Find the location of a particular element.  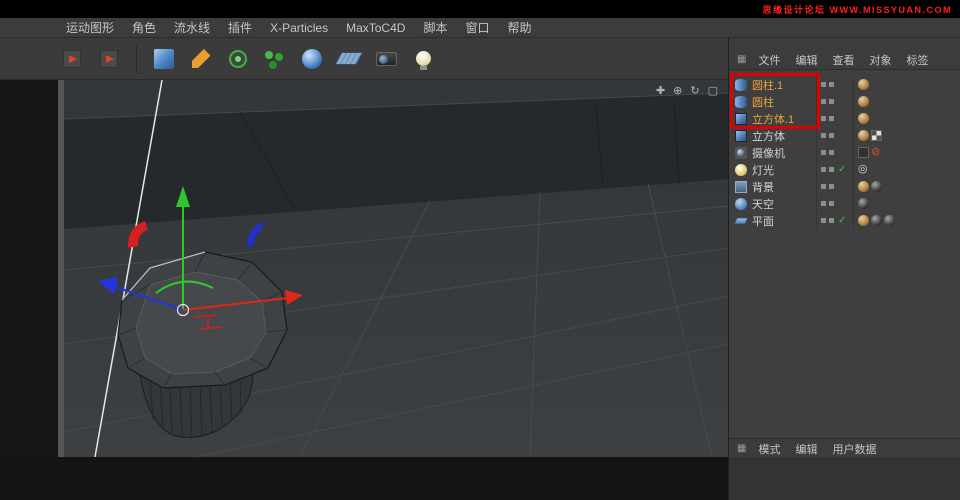

cloner-icon is located at coordinates (269, 54).